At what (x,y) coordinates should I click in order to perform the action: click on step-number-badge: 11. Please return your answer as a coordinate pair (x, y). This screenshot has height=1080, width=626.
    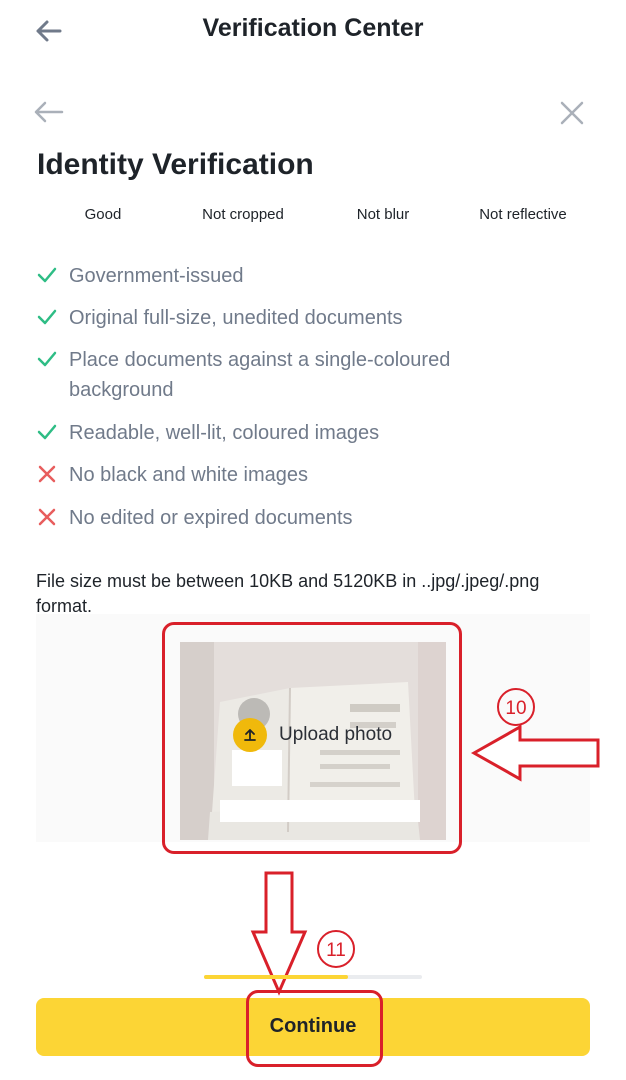
    Looking at the image, I should click on (336, 949).